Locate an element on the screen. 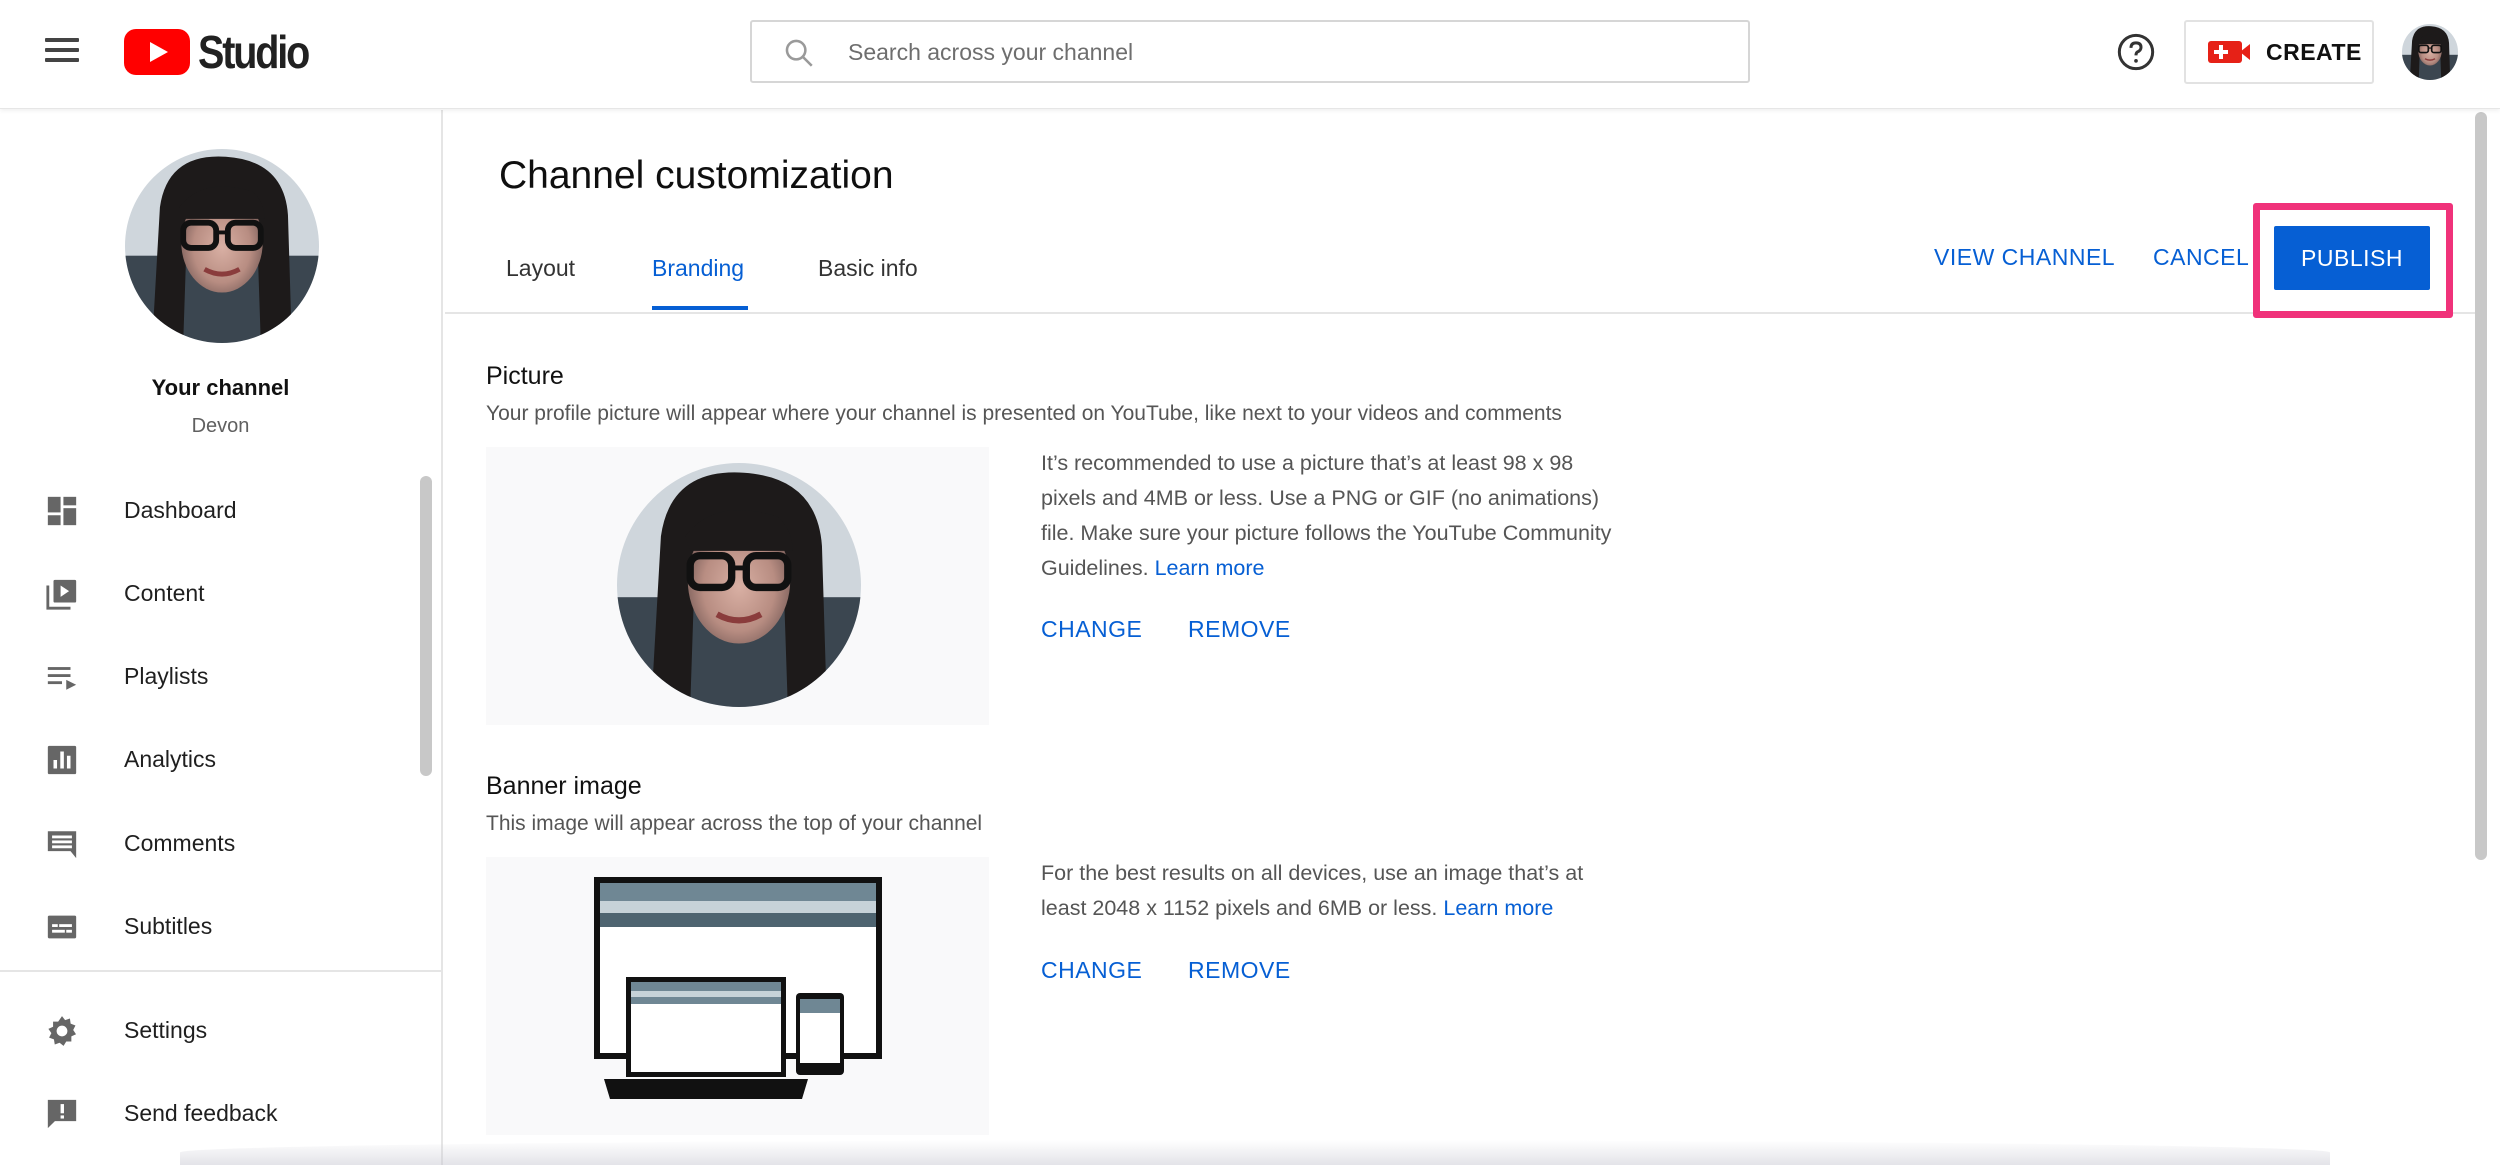  sidebar-divider is located at coordinates (220, 971).